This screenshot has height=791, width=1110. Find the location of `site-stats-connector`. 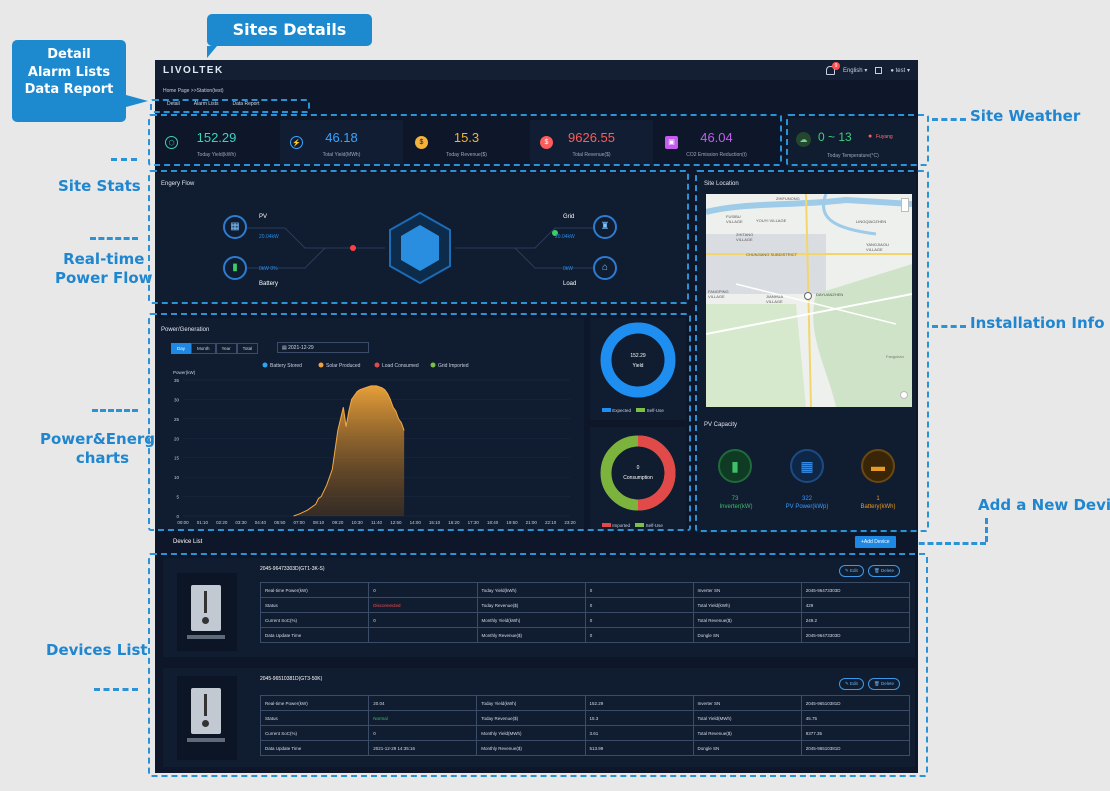

site-stats-connector is located at coordinates (124, 159).